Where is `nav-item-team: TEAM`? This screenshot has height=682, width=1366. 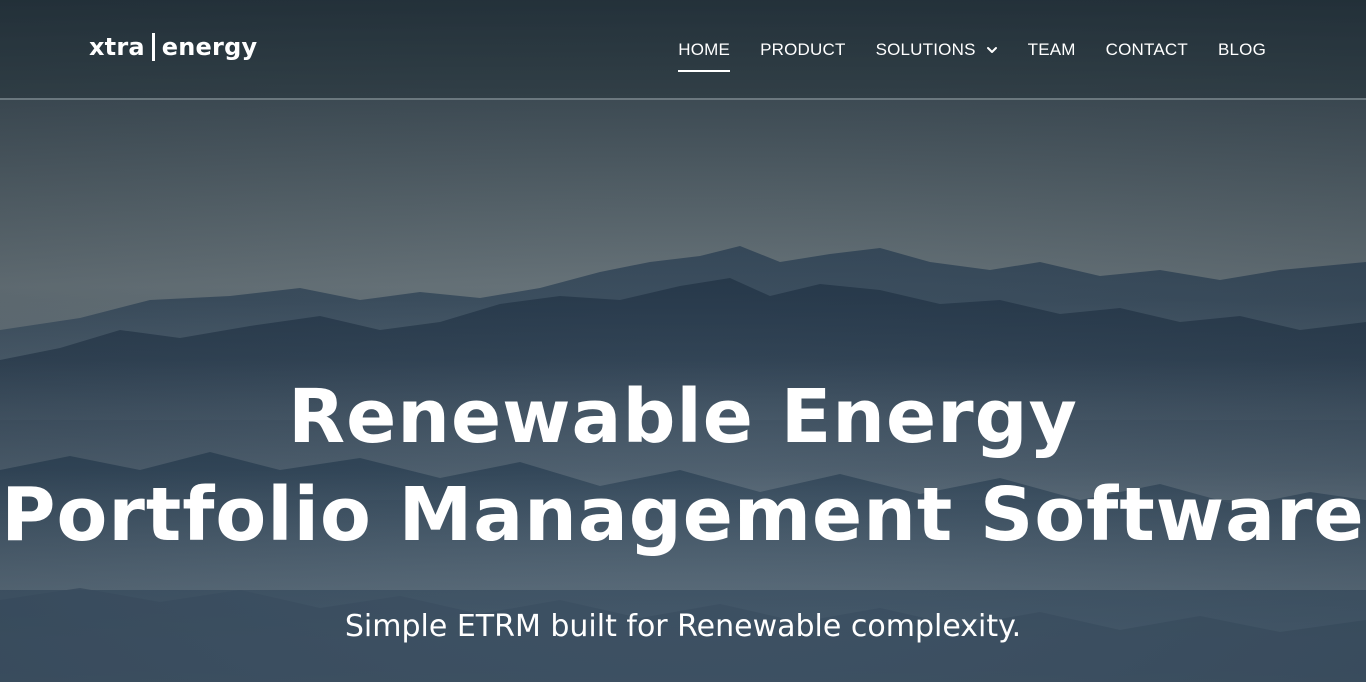
nav-item-team: TEAM is located at coordinates (1052, 50).